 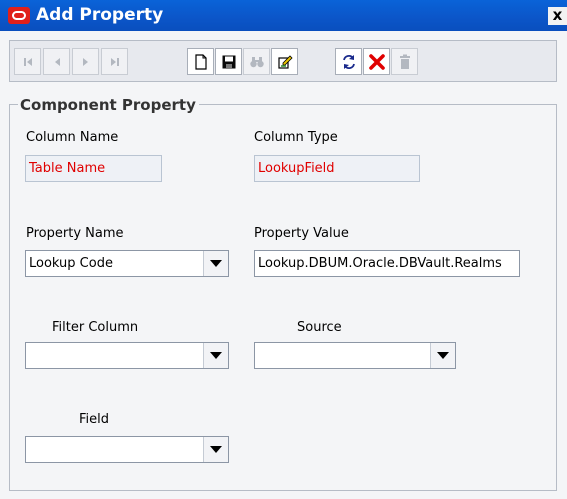 I want to click on delete-button, so click(x=404, y=61).